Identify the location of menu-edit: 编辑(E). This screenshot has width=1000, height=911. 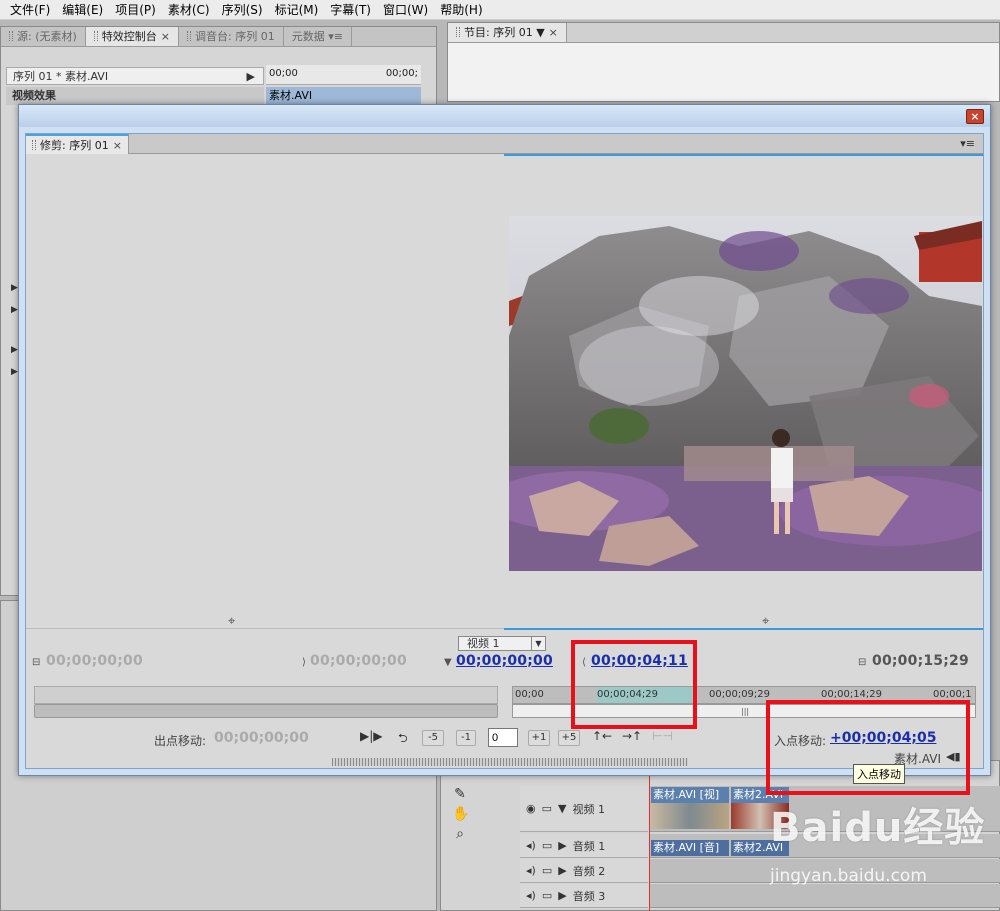
(82, 10).